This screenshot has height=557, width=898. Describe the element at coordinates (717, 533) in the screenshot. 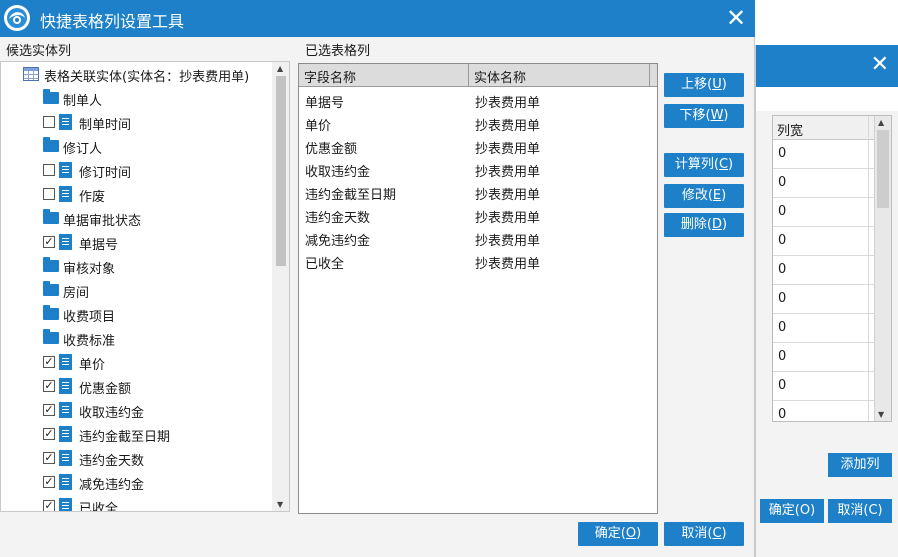

I see `accelerator-key: C` at that location.